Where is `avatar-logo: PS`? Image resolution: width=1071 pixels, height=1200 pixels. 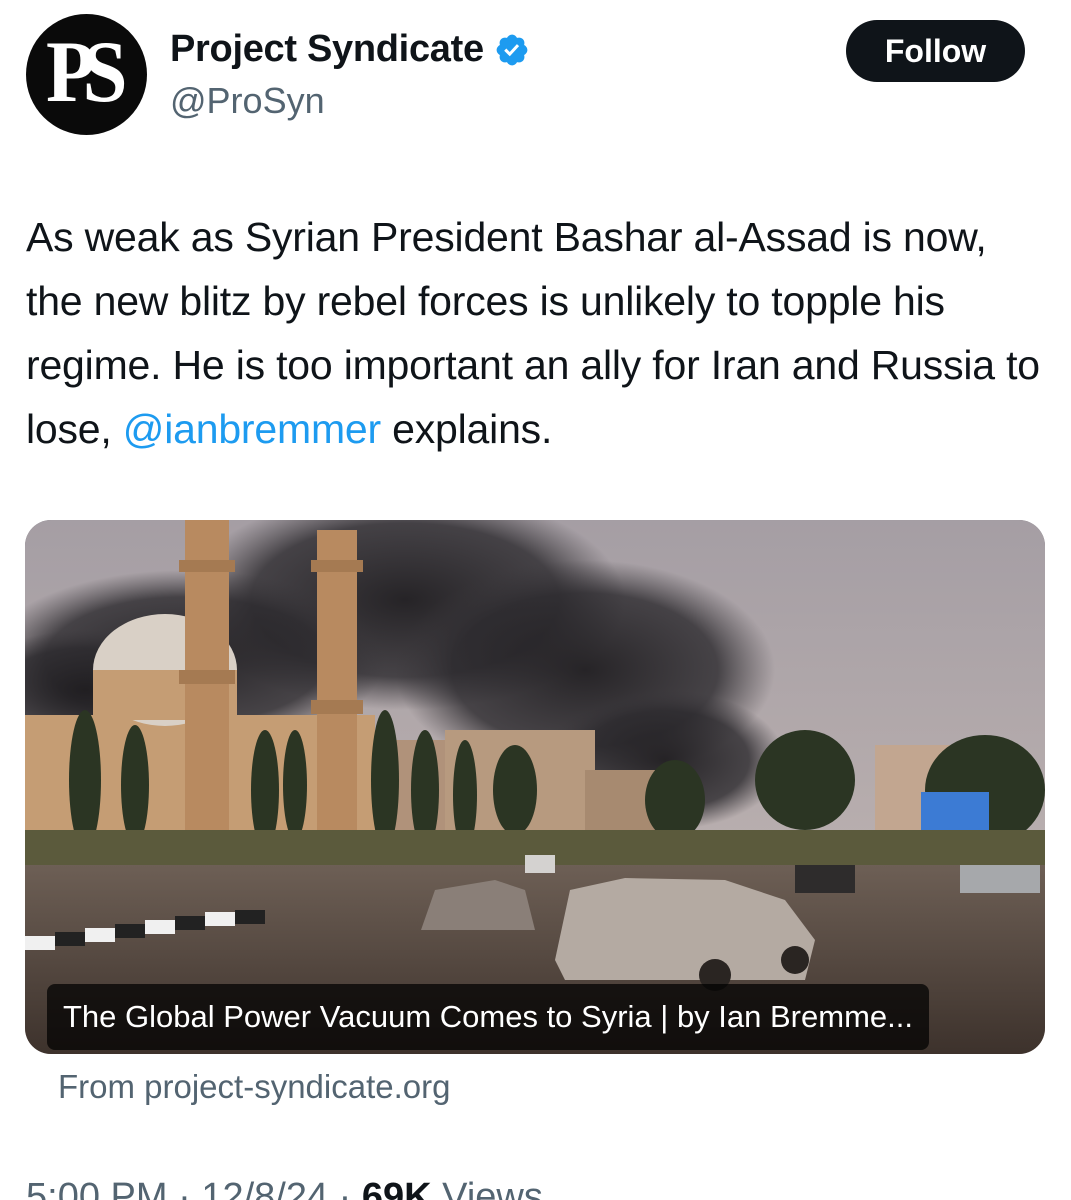
avatar-logo: PS is located at coordinates (87, 72).